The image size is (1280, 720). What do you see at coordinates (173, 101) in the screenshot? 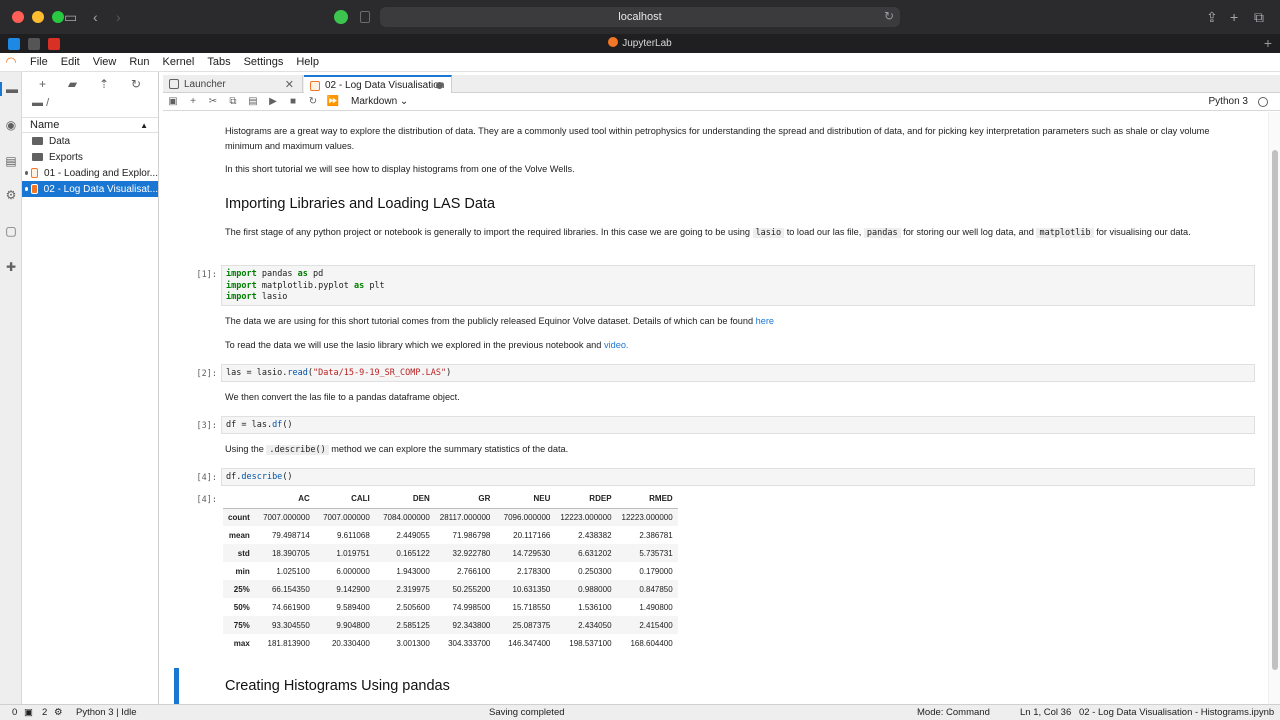
I see `save-icon: ▣` at bounding box center [173, 101].